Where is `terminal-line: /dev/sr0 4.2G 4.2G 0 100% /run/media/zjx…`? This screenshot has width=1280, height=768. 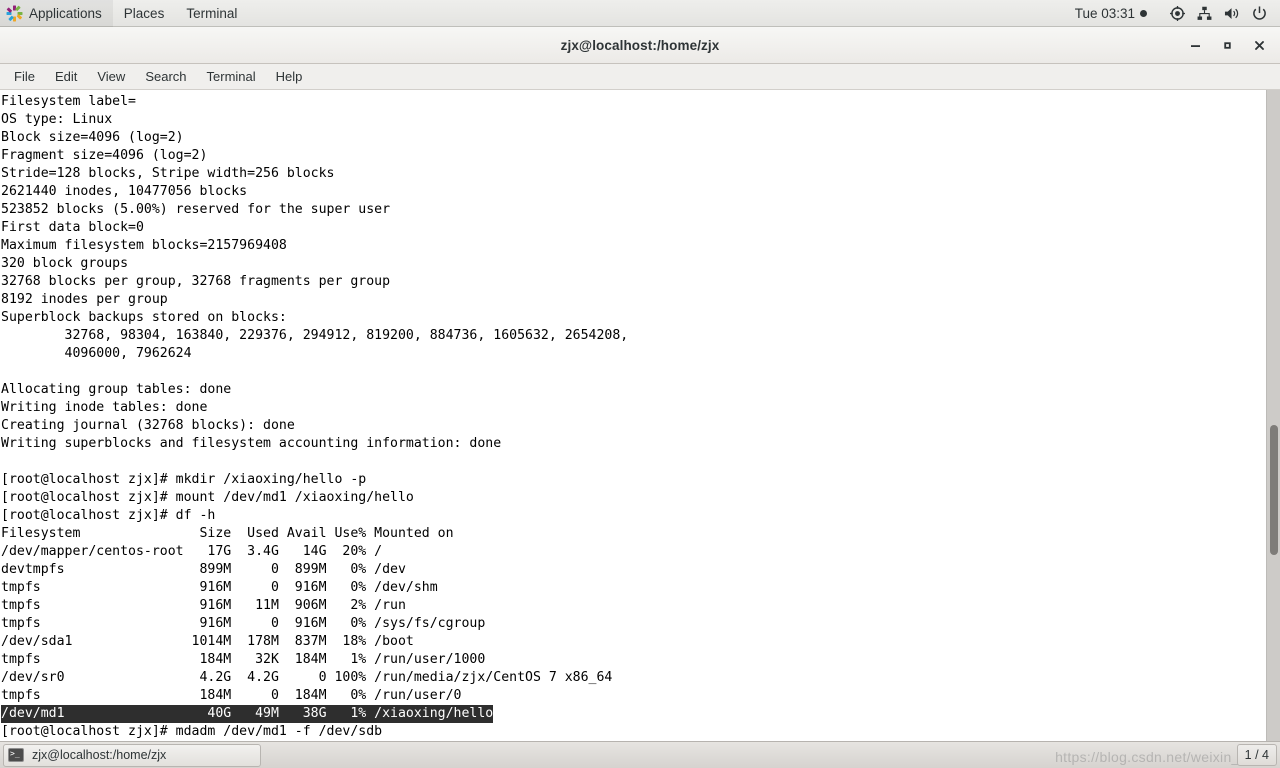
terminal-line: /dev/sr0 4.2G 4.2G 0 100% /run/media/zjx… is located at coordinates (307, 677).